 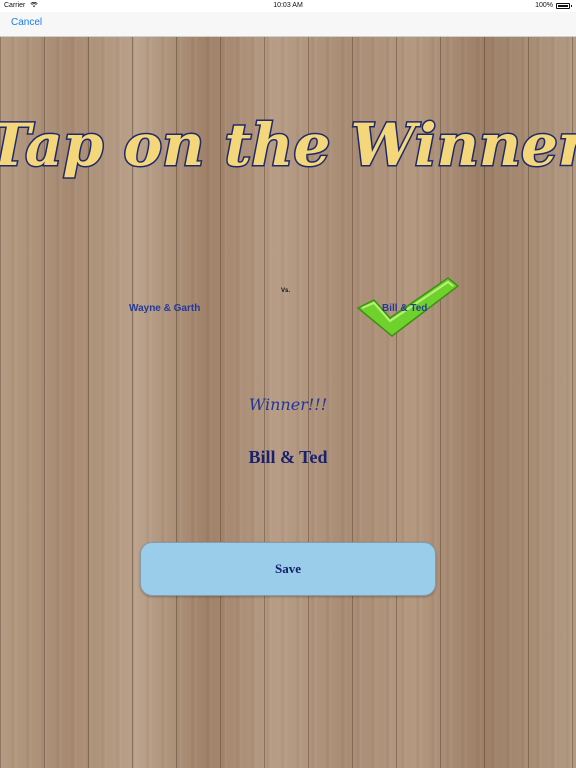 What do you see at coordinates (288, 569) in the screenshot?
I see `save-button: Save` at bounding box center [288, 569].